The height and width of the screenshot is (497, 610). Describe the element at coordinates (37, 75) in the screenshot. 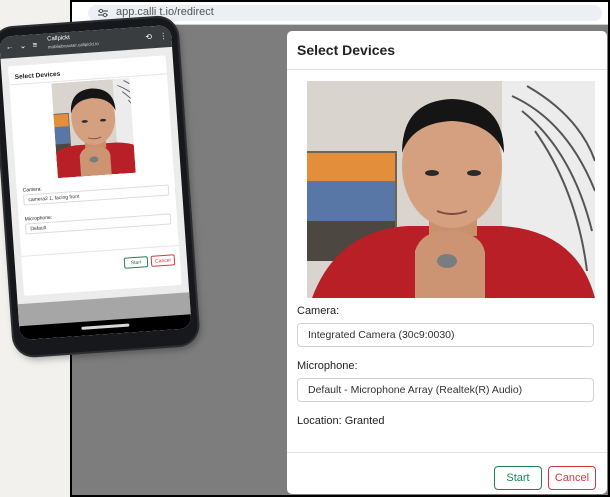

I see `mobile-modal-title: Select Devices` at that location.